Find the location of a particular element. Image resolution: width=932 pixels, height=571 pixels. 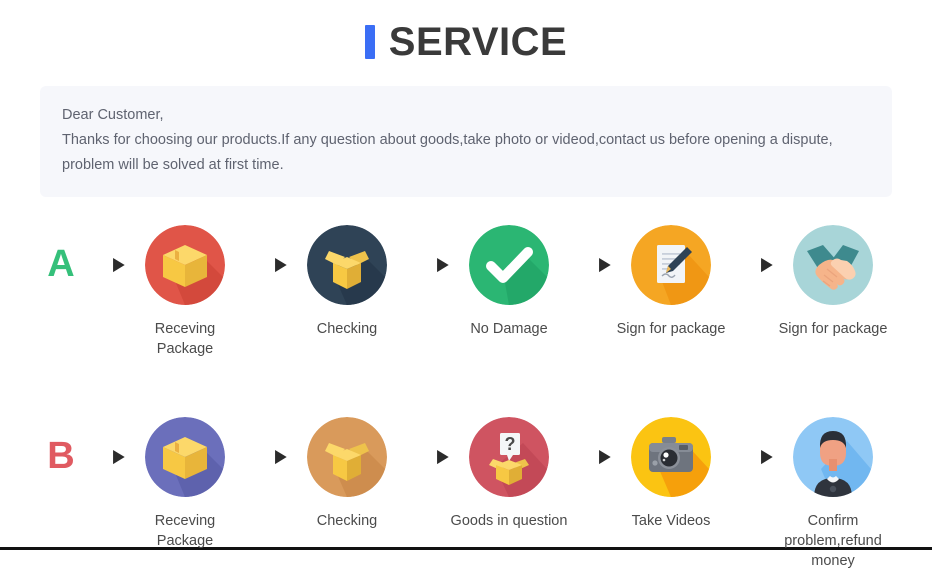

support-person-icon is located at coordinates (833, 457).